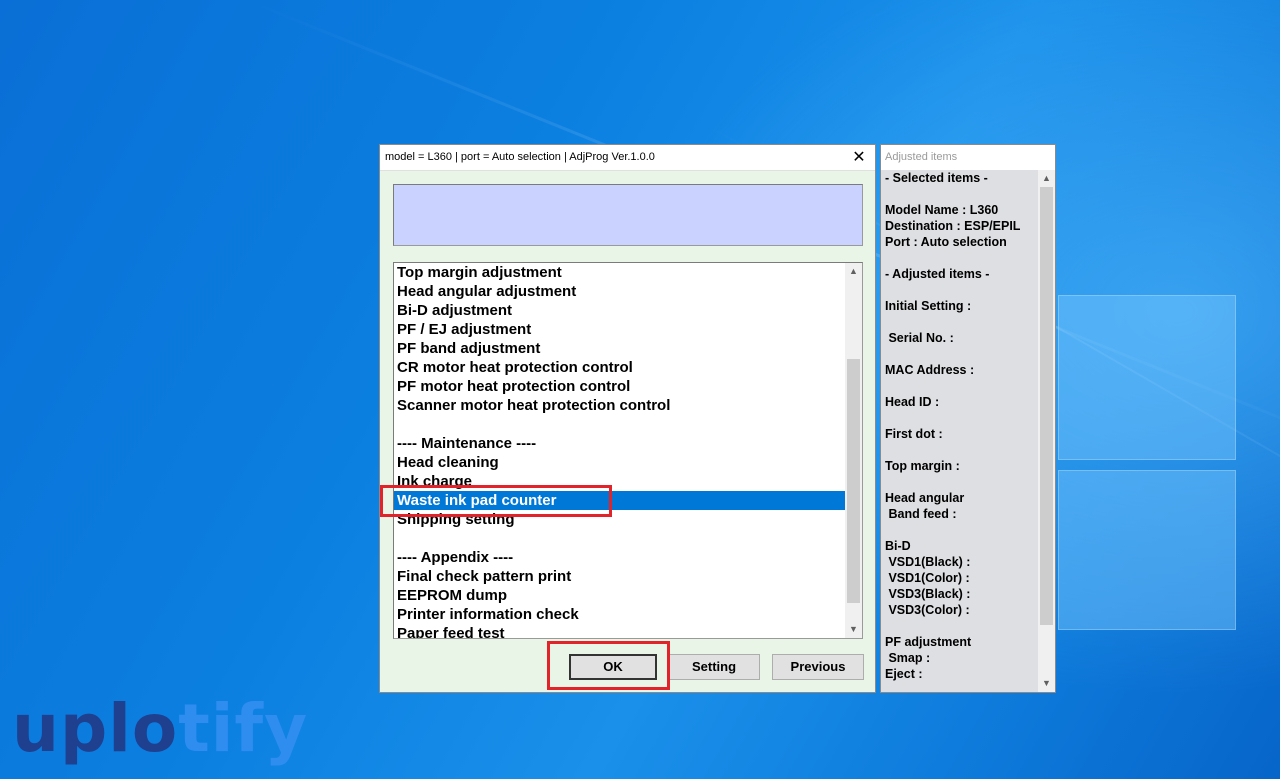  I want to click on panel-line: Bi-D, so click(898, 546).